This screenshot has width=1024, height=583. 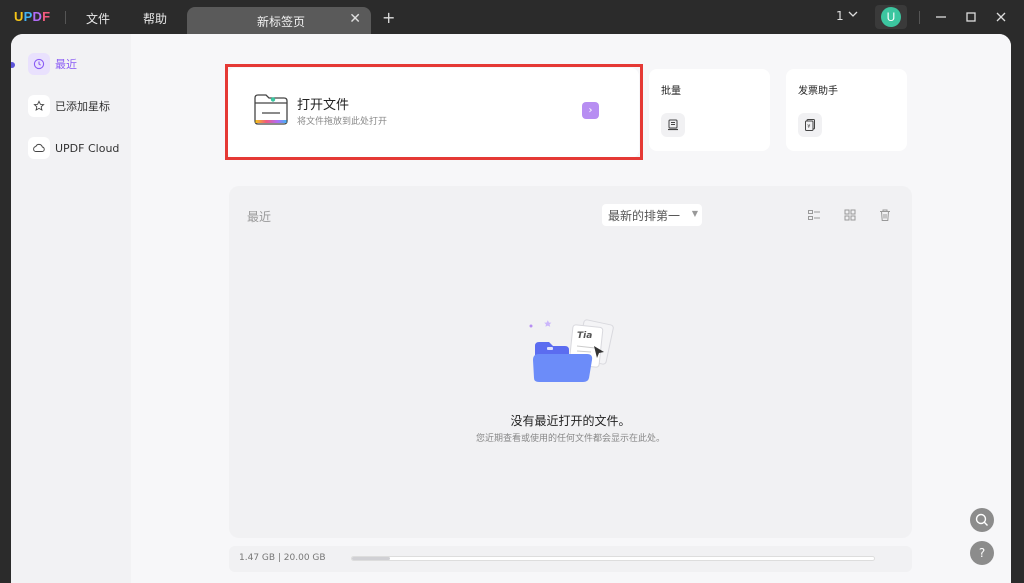 What do you see at coordinates (709, 110) in the screenshot?
I see `batch-card: 批量` at bounding box center [709, 110].